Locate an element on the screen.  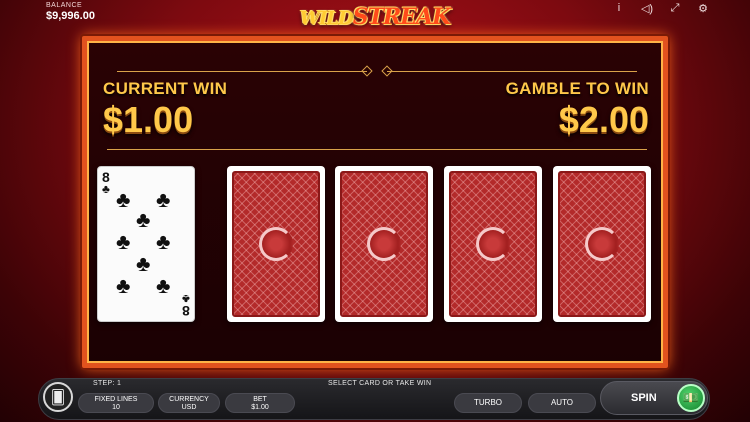
info-icon: i is located at coordinates (619, 8).